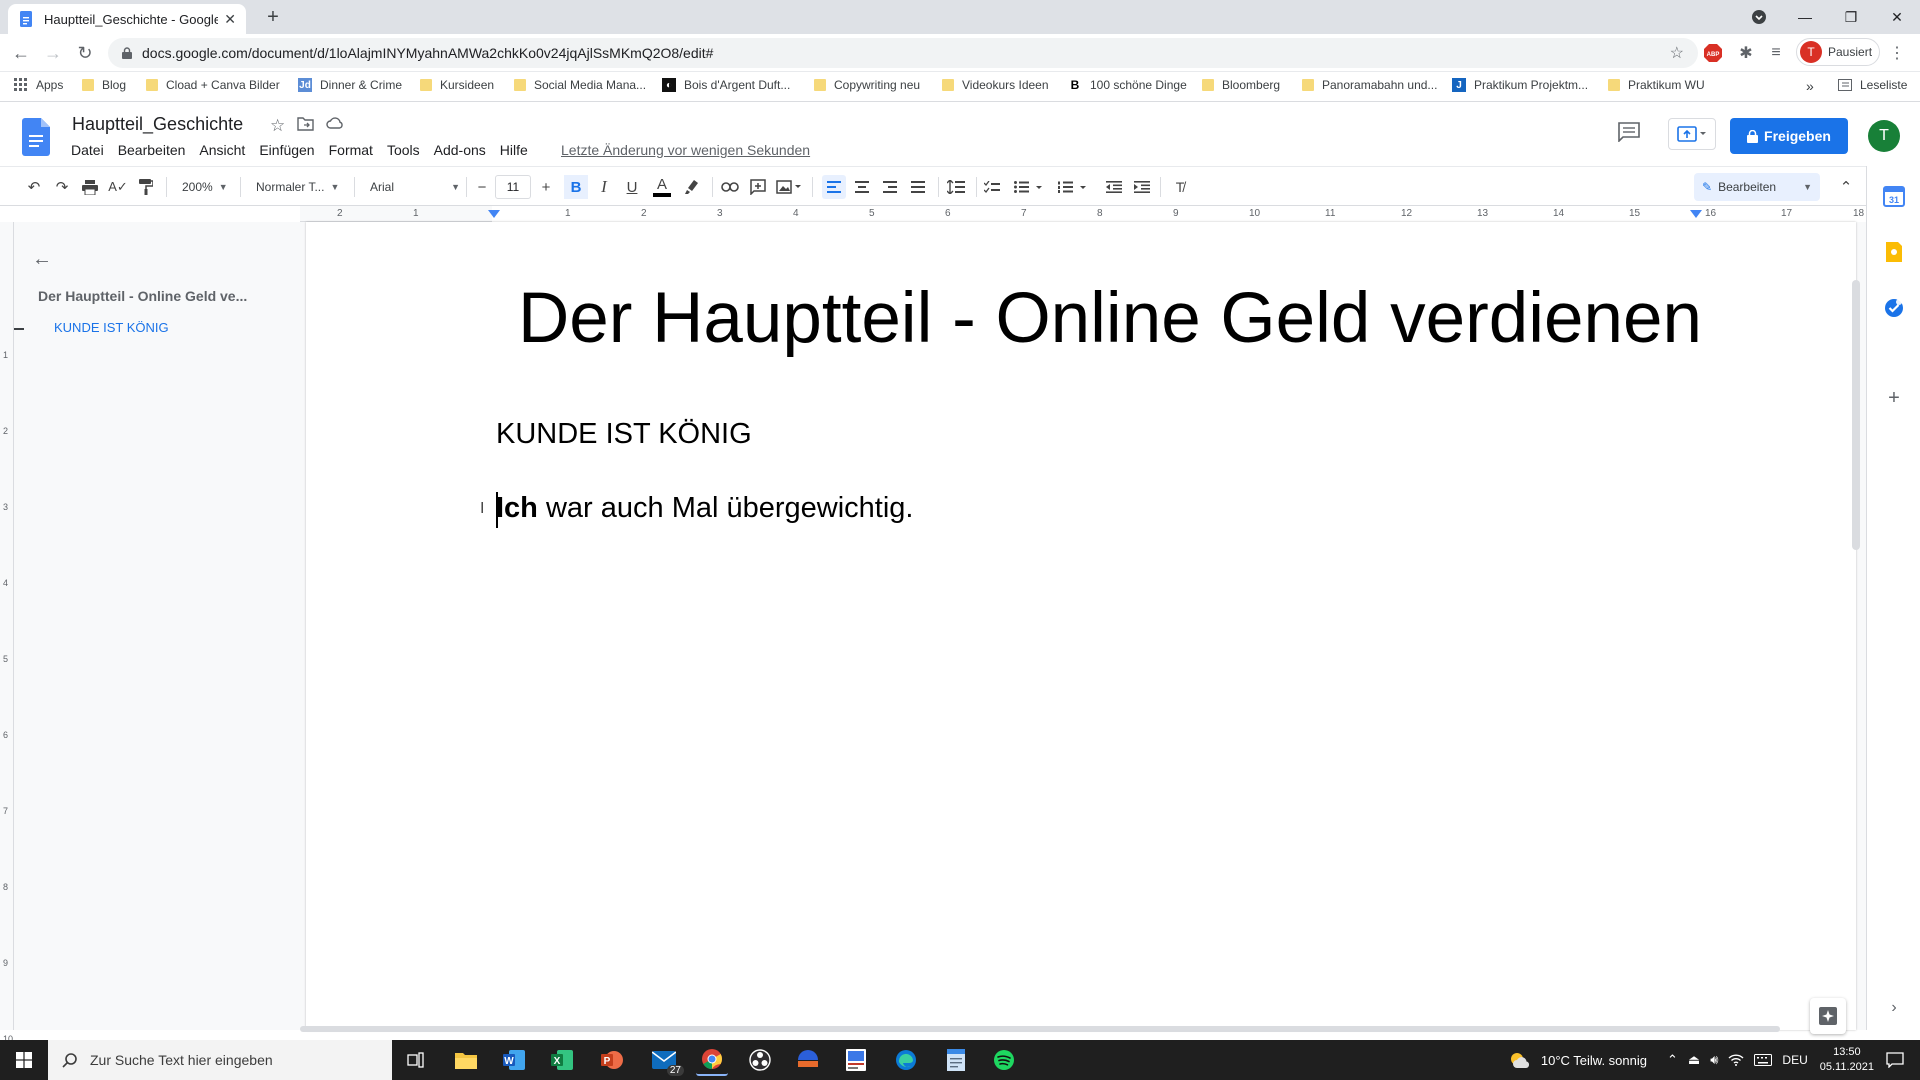 The image size is (1920, 1080). What do you see at coordinates (666, 1060) in the screenshot?
I see `mail-app-icon: 27` at bounding box center [666, 1060].